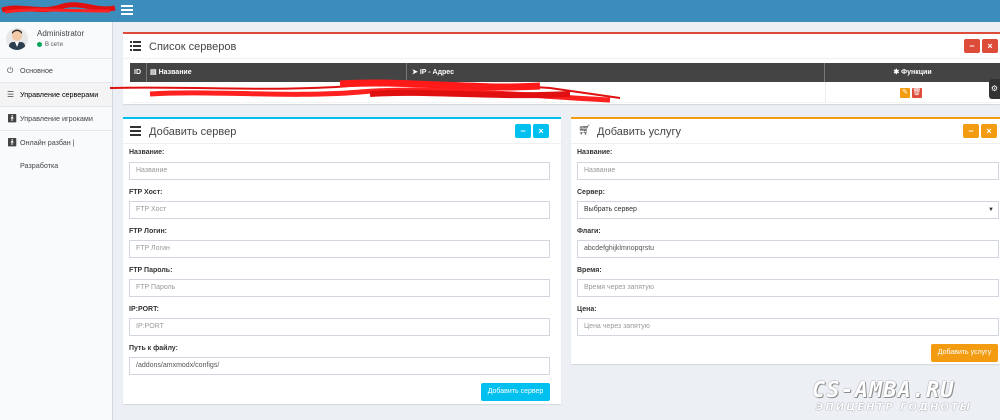  I want to click on edit-button: ✎, so click(905, 93).